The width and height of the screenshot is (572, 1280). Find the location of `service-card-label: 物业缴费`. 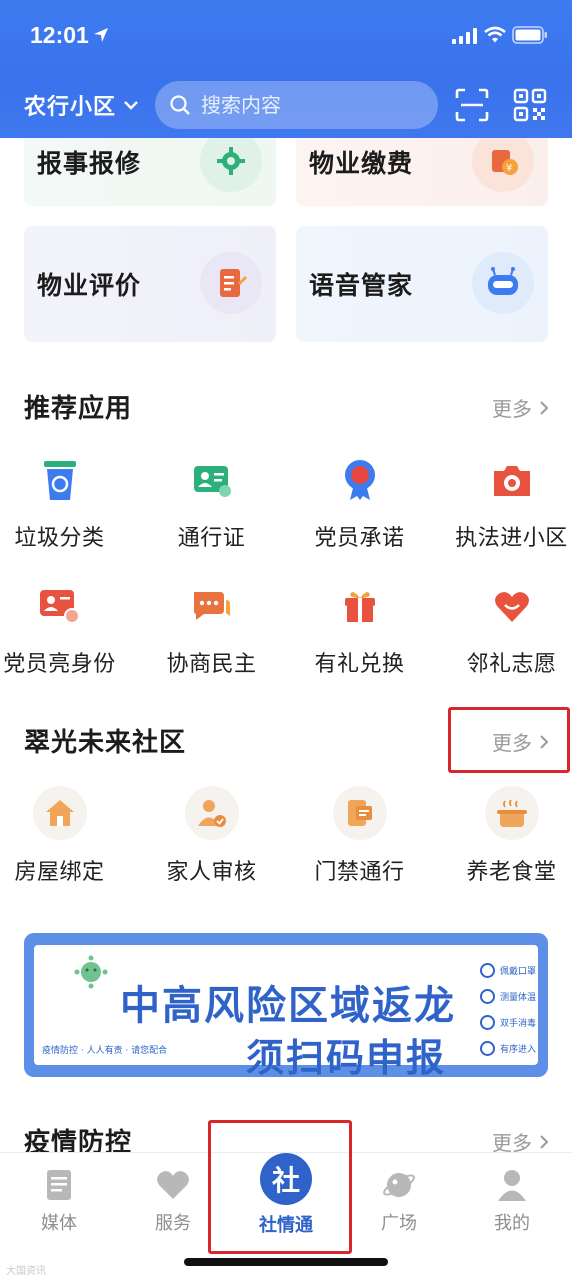

service-card-label: 物业缴费 is located at coordinates (361, 163).